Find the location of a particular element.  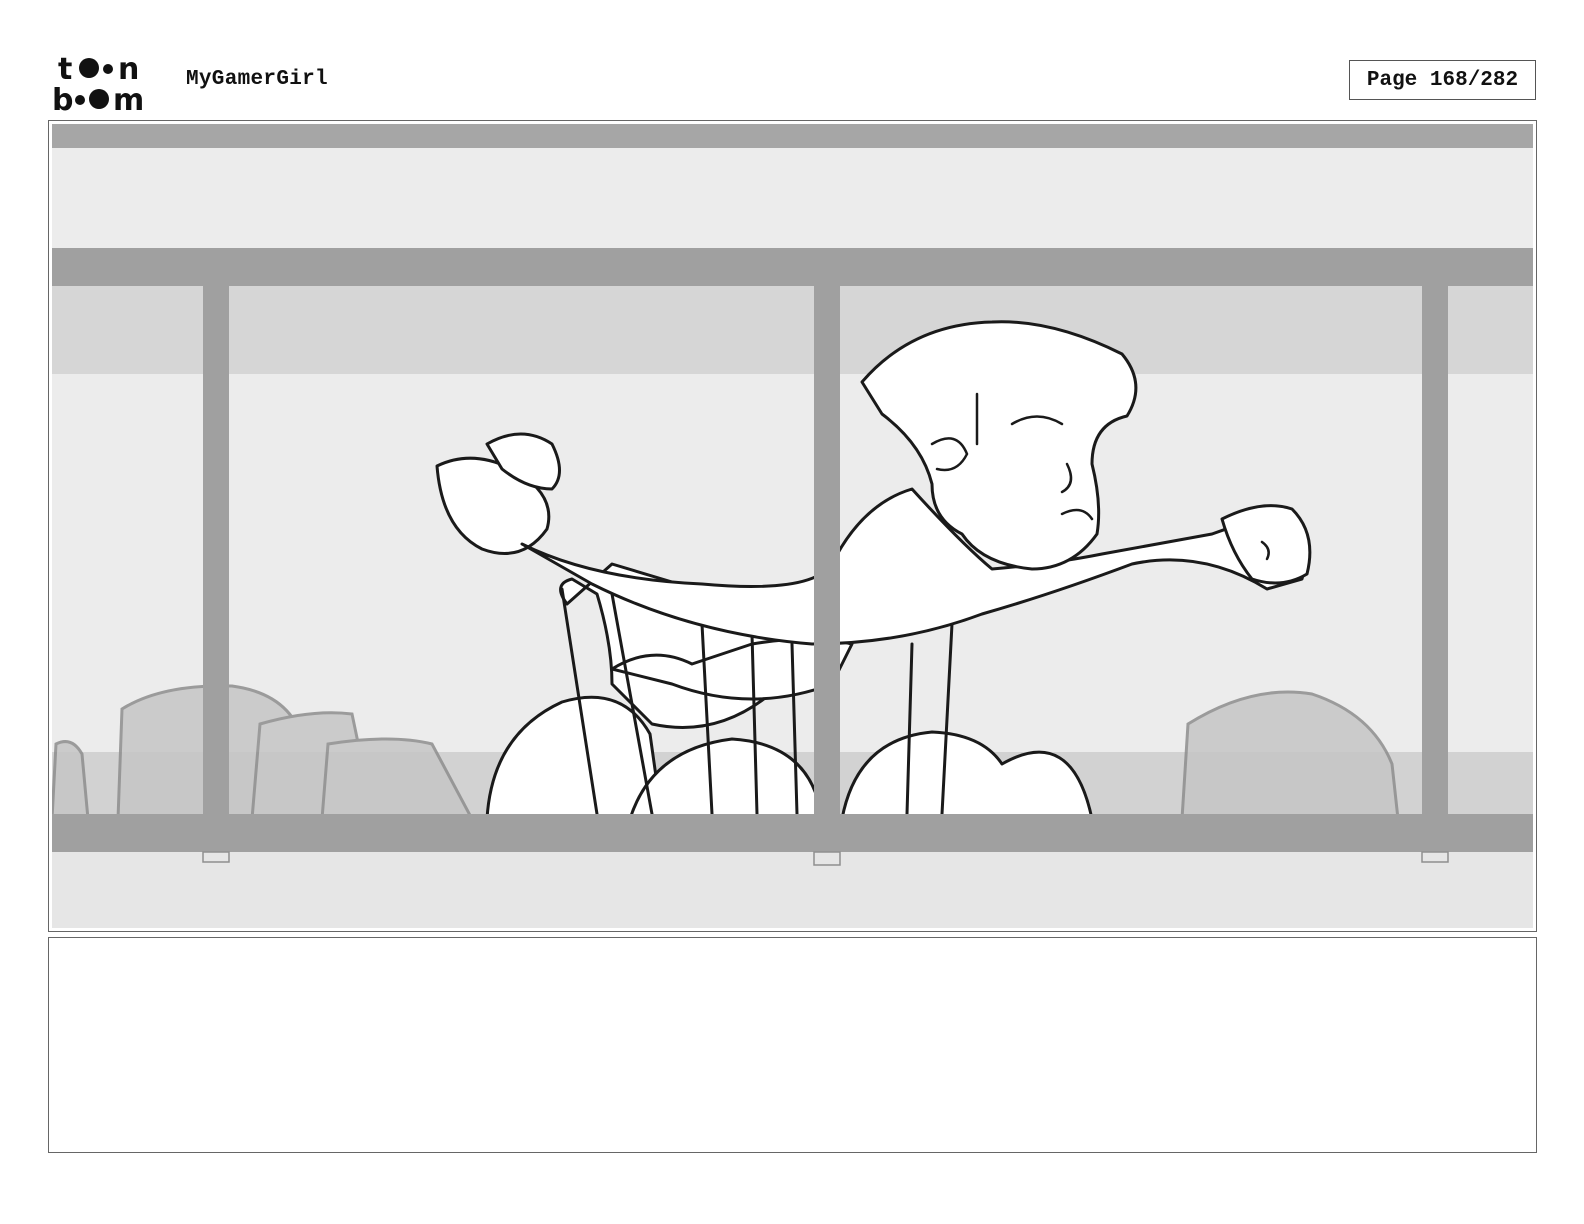

page-number: Page 168/282 is located at coordinates (1442, 80).